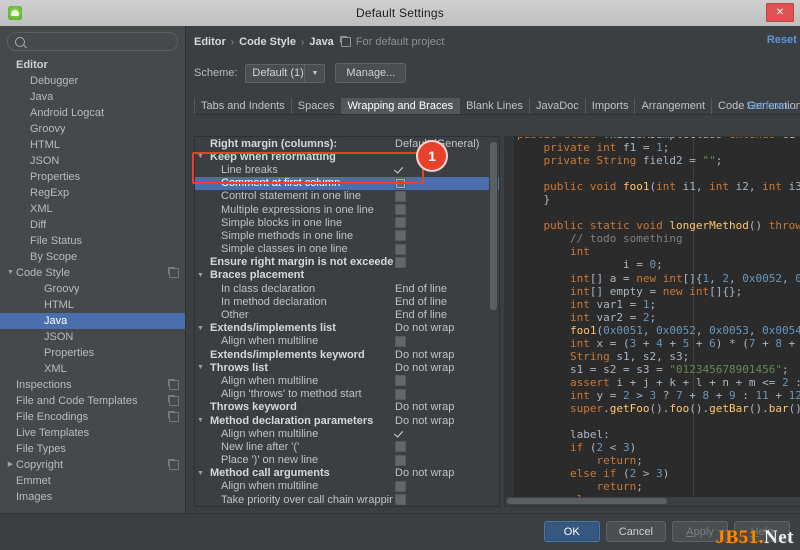 The height and width of the screenshot is (550, 800). What do you see at coordinates (92, 65) in the screenshot?
I see `sidebar-item-editor: Editor` at bounding box center [92, 65].